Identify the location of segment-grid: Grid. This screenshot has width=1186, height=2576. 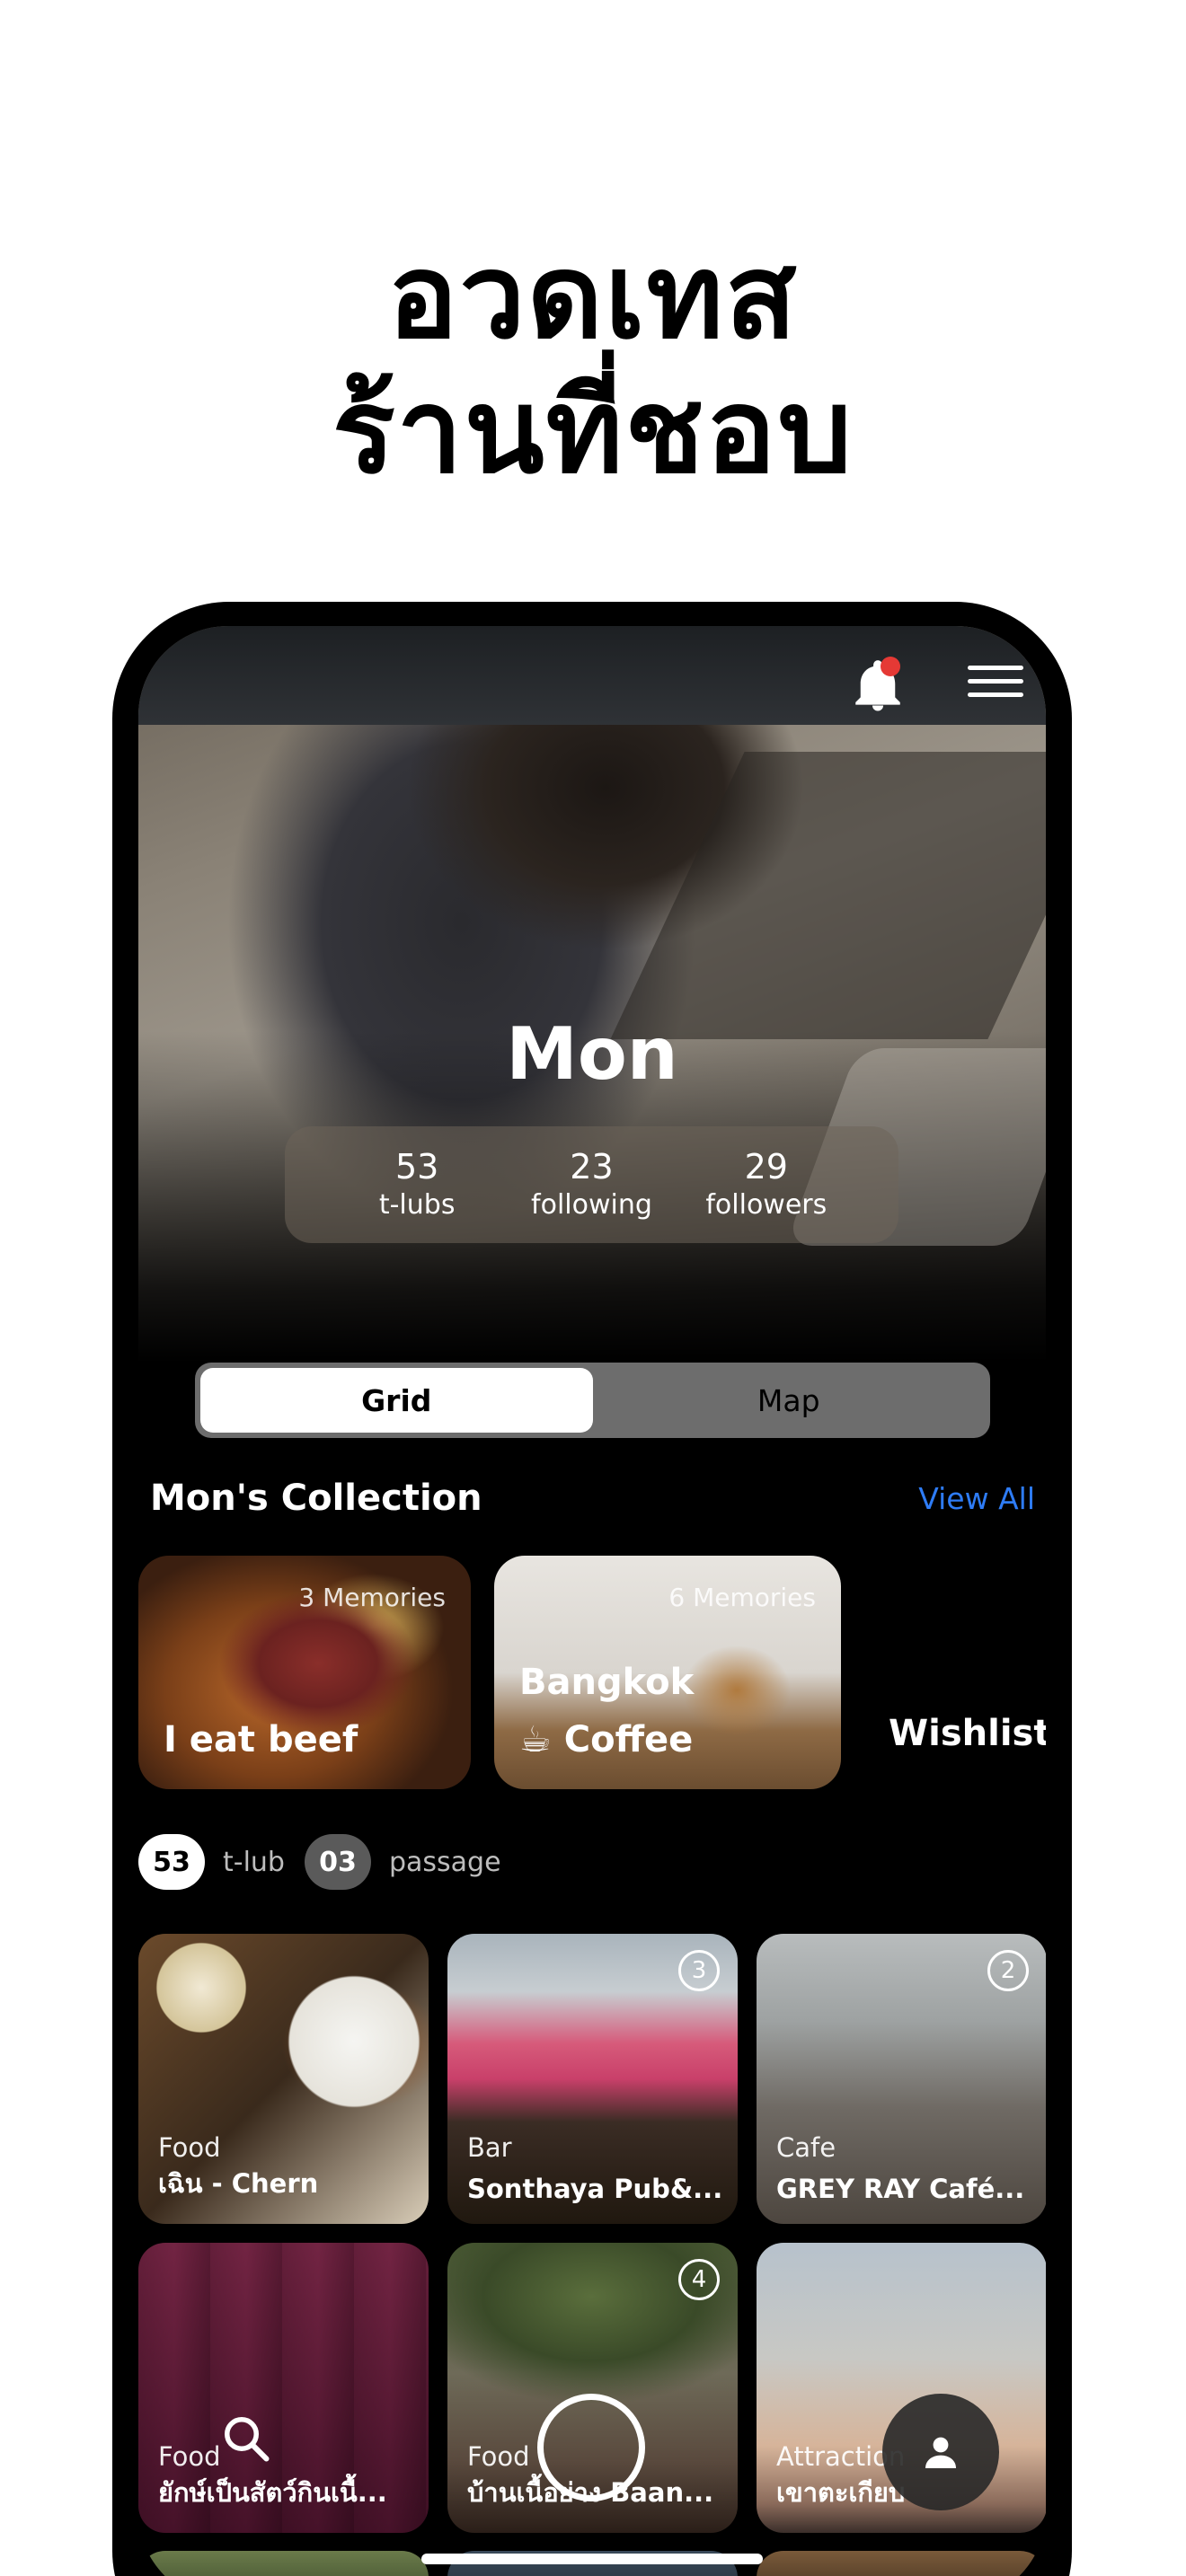
(396, 1400).